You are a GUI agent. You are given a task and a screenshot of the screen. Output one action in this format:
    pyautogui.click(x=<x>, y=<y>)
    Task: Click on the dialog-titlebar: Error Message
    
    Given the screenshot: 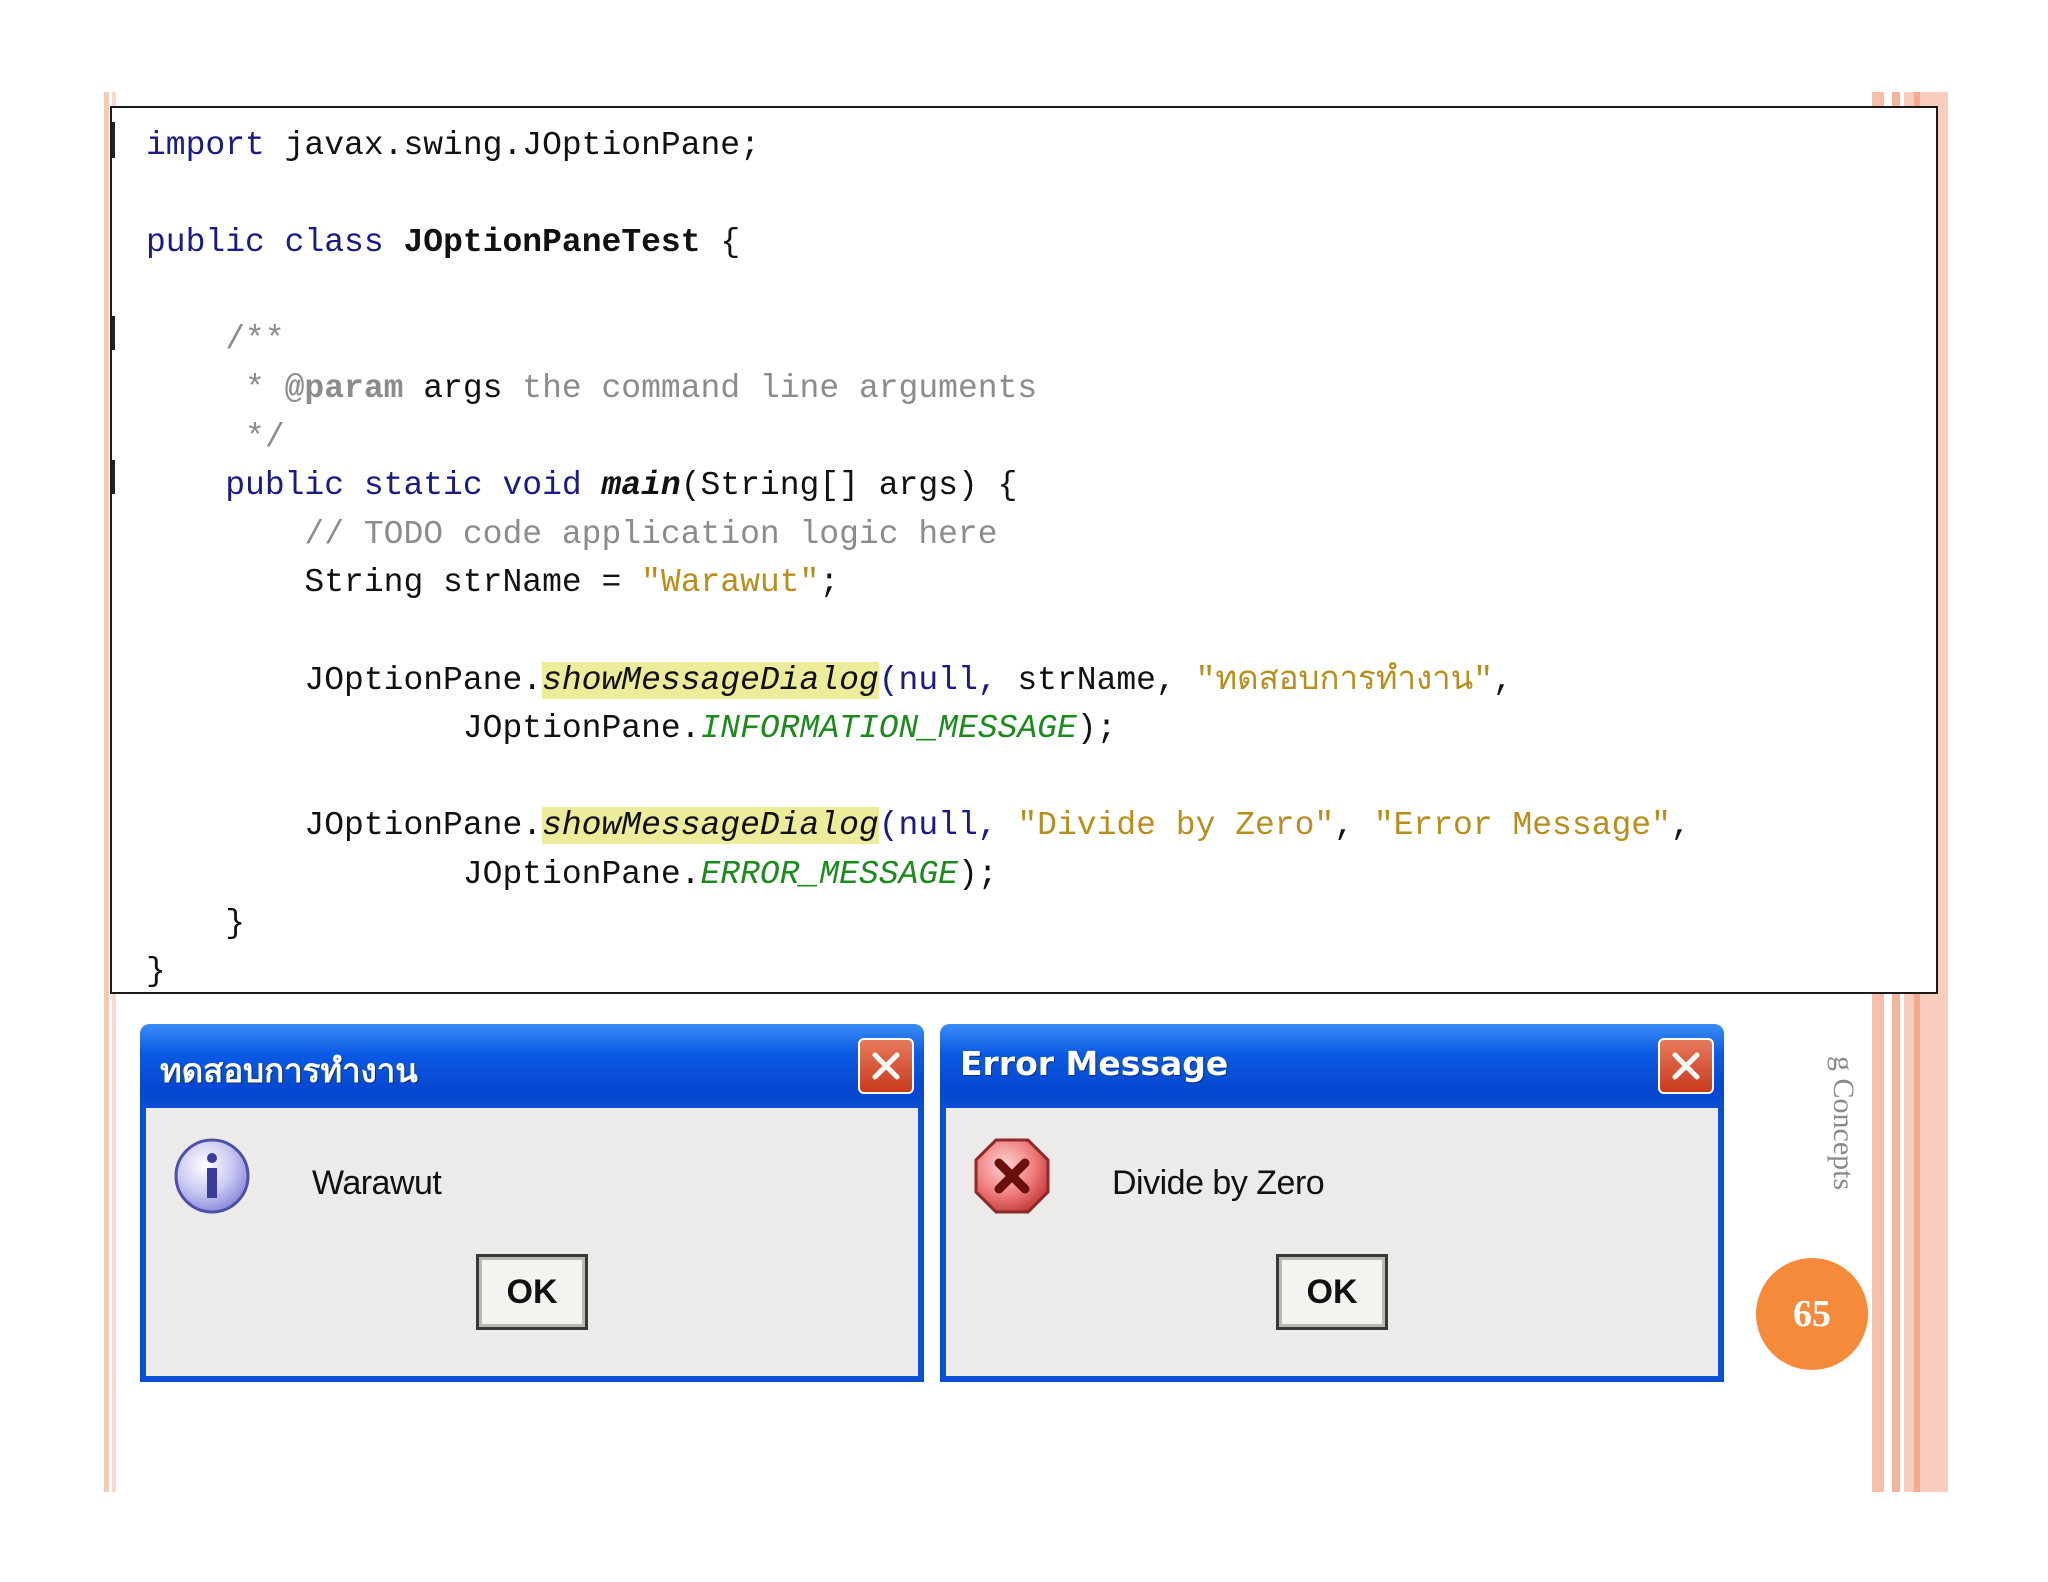 What is the action you would take?
    pyautogui.click(x=1332, y=1066)
    